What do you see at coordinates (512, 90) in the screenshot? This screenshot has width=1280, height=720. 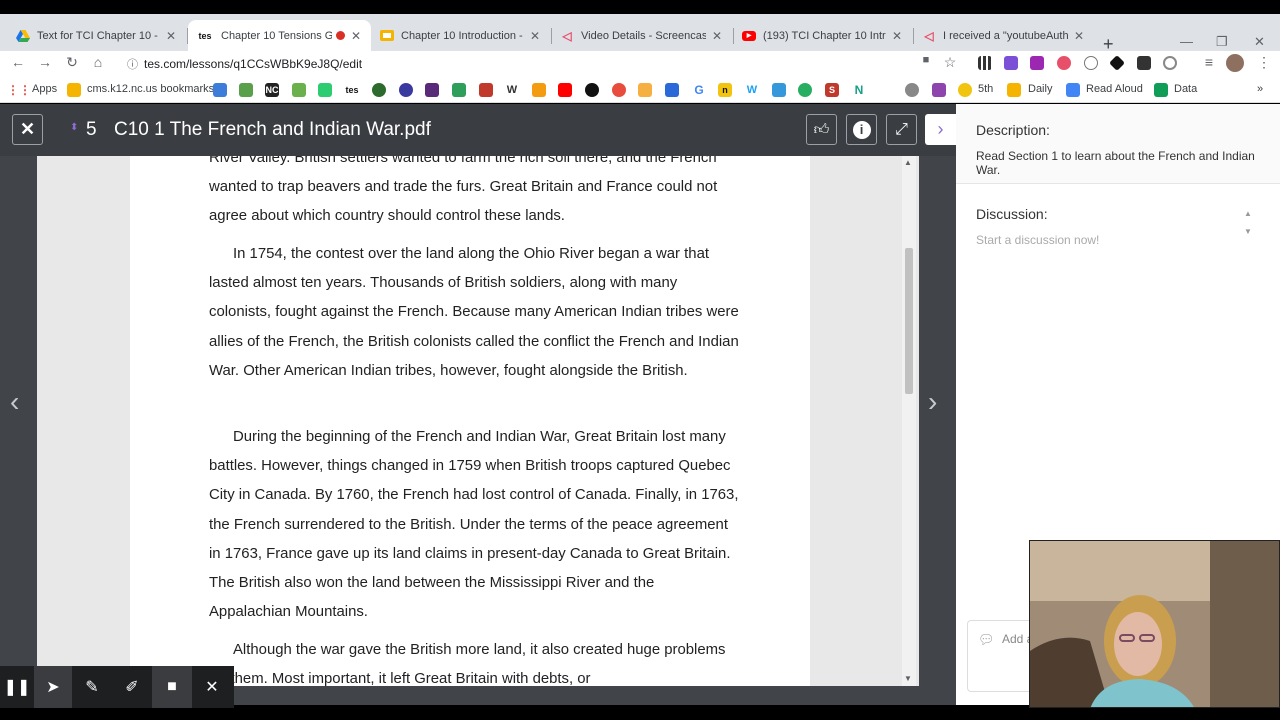 I see `wikipedia-icon: W` at bounding box center [512, 90].